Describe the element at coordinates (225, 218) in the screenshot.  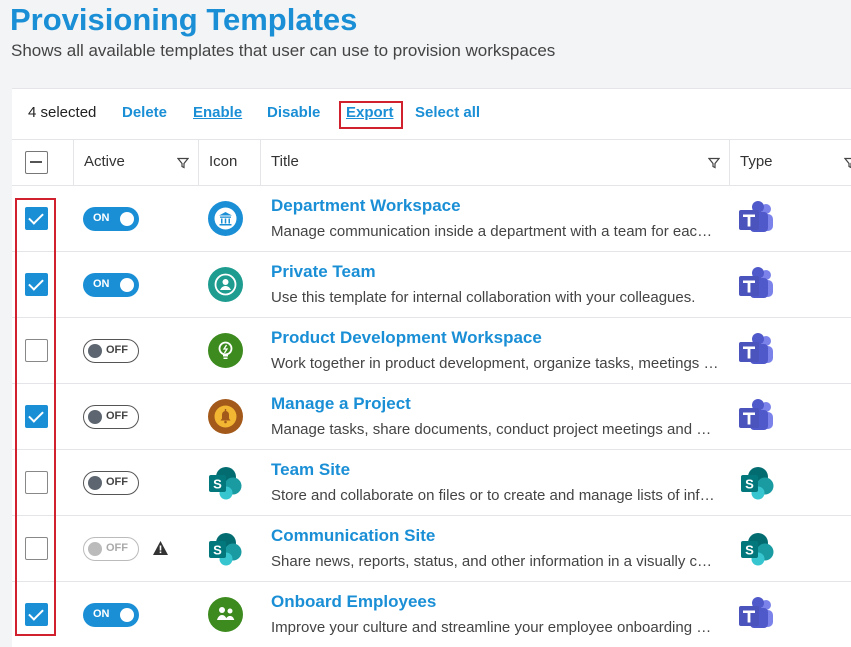
I see `bank-icon` at that location.